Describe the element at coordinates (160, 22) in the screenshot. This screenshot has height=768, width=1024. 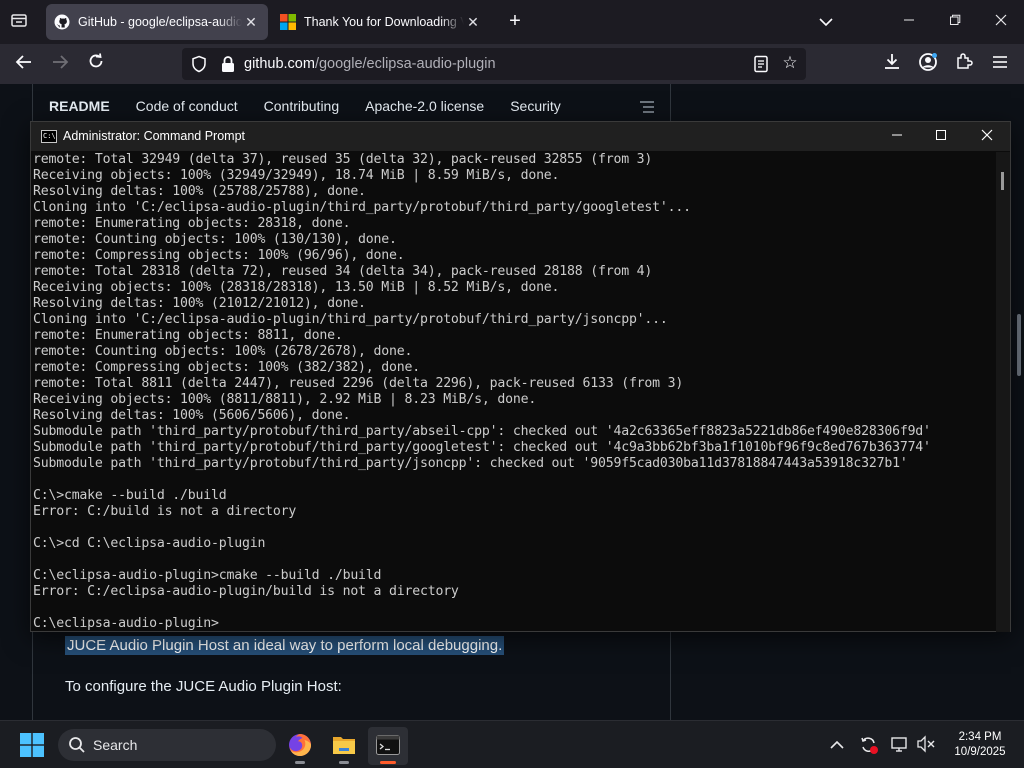
I see `tab-title: GitHub - google/eclipsa-audio-plugin` at that location.